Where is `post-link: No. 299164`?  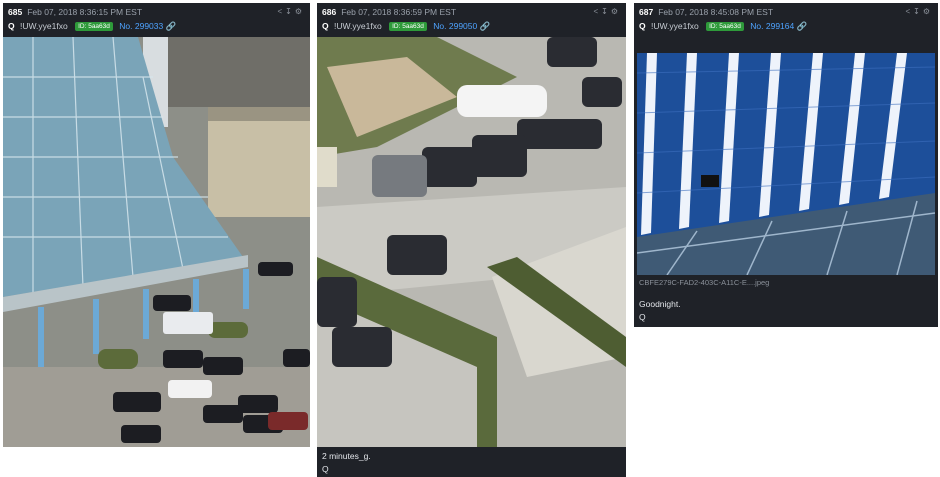
post-link: No. 299164 is located at coordinates (772, 26).